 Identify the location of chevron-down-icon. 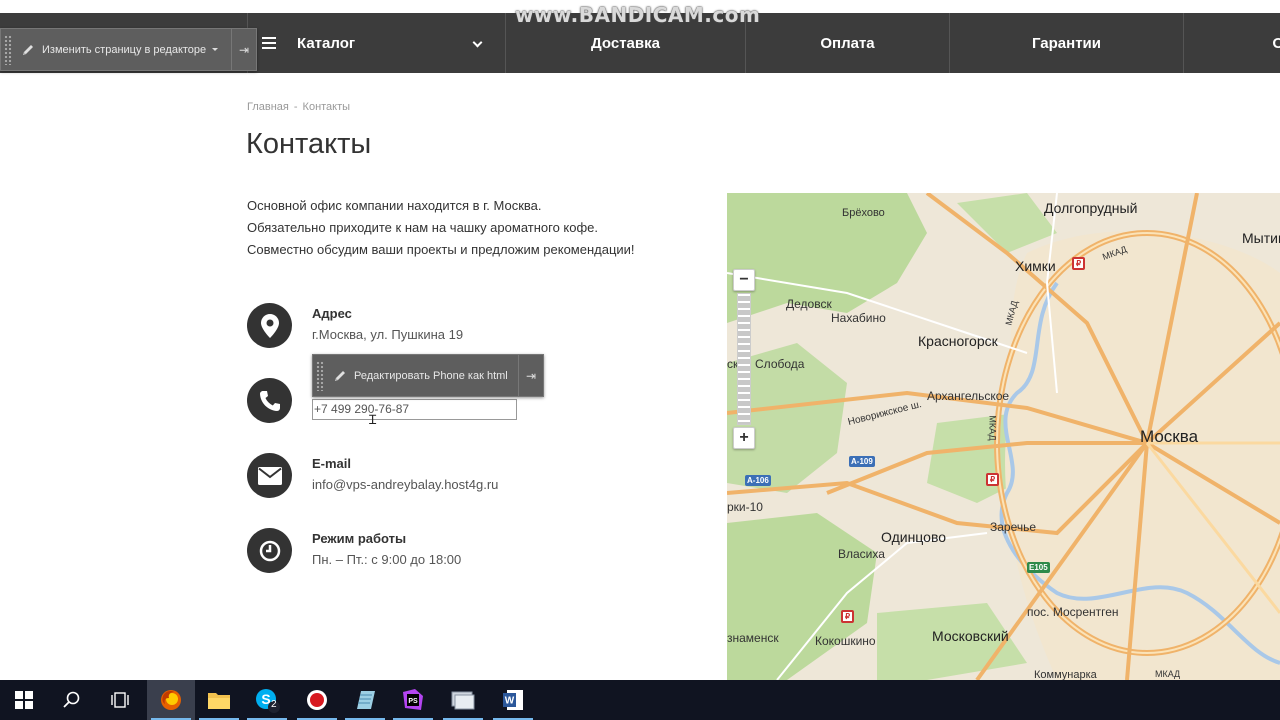
(477, 42).